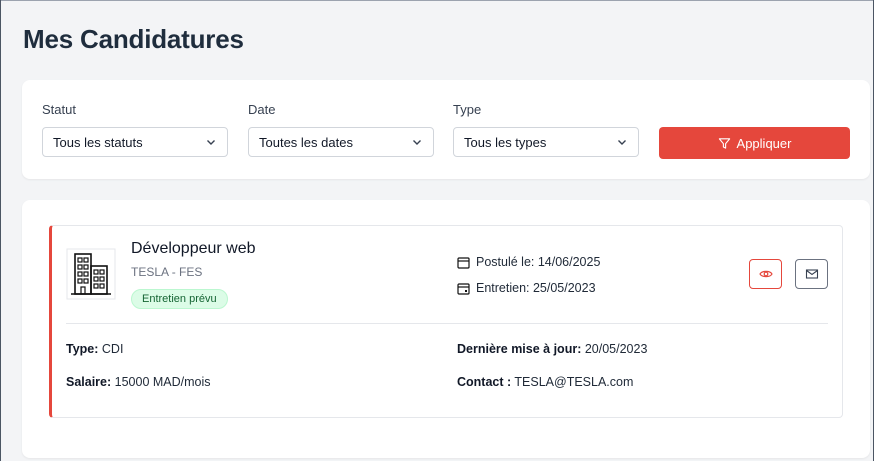 This screenshot has width=874, height=461. I want to click on type-filter-label: Type, so click(467, 109).